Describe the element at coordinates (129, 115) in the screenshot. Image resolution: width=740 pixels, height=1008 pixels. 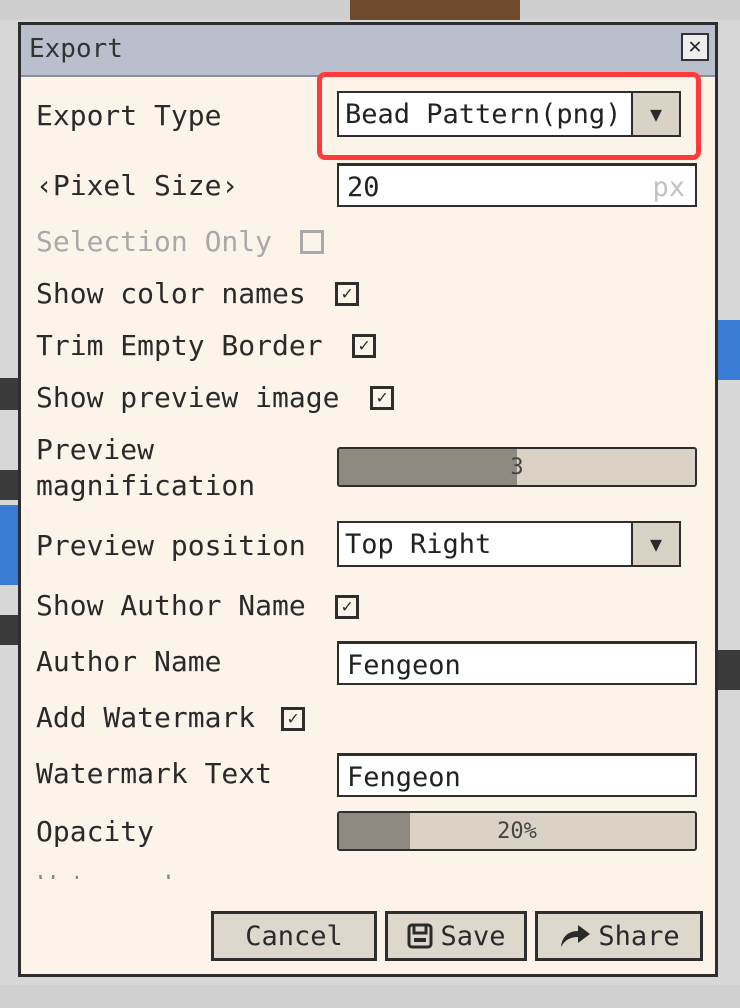
I see `export-type-label: Export Type` at that location.